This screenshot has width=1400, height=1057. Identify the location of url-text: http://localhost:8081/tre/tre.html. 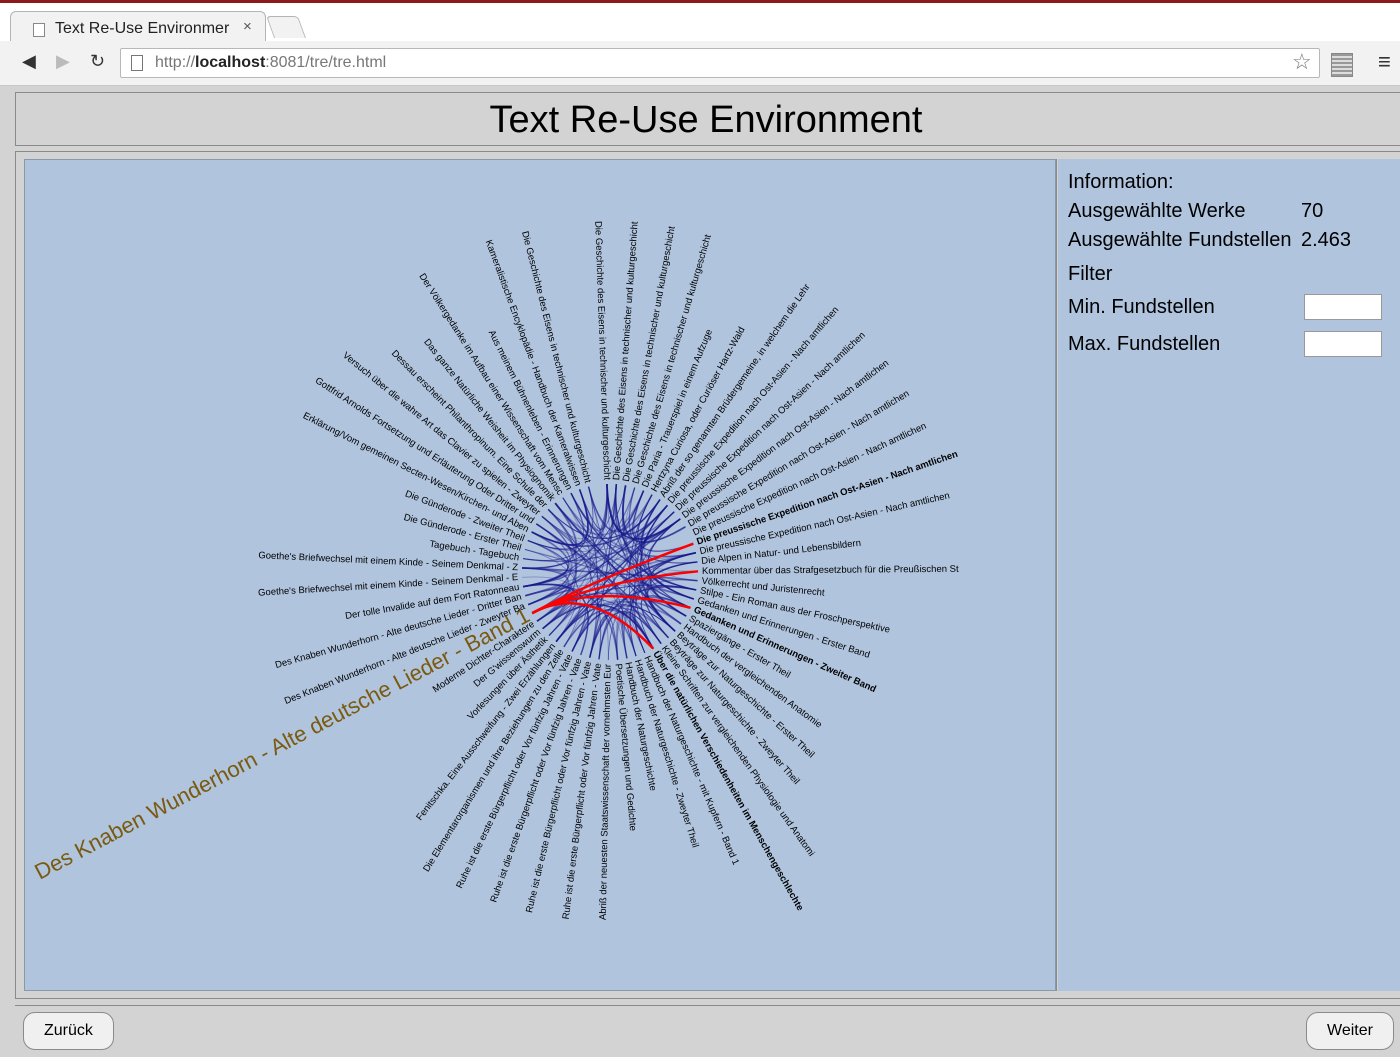
(271, 62).